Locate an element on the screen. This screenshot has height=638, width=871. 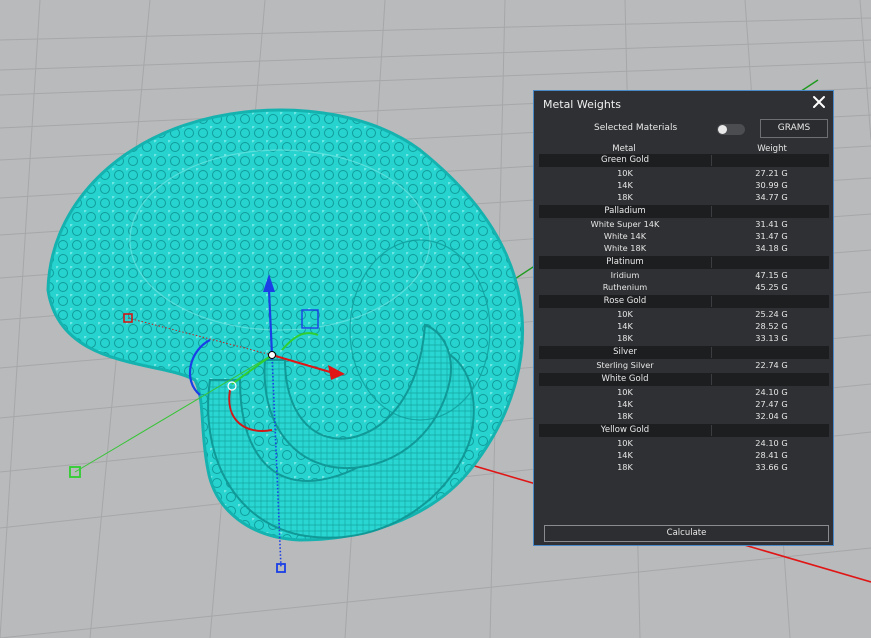
table-row: 18K 33.66 G is located at coordinates (684, 467).